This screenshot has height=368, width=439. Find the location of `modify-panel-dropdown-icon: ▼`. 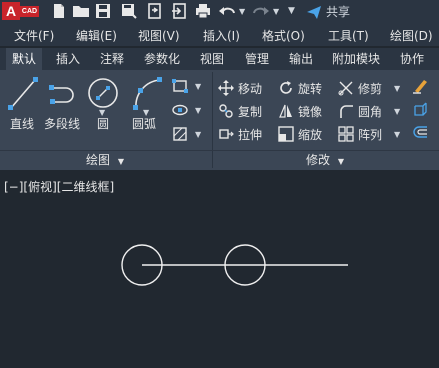

modify-panel-dropdown-icon: ▼ is located at coordinates (340, 161).